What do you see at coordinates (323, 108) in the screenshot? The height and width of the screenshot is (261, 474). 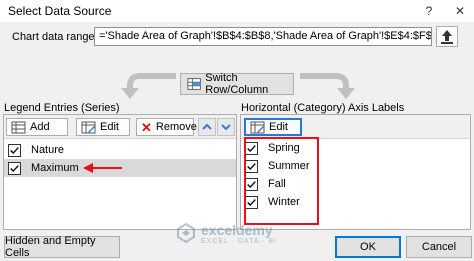 I see `axis-labels-label: Horizontal (Category) Axis Labels` at bounding box center [323, 108].